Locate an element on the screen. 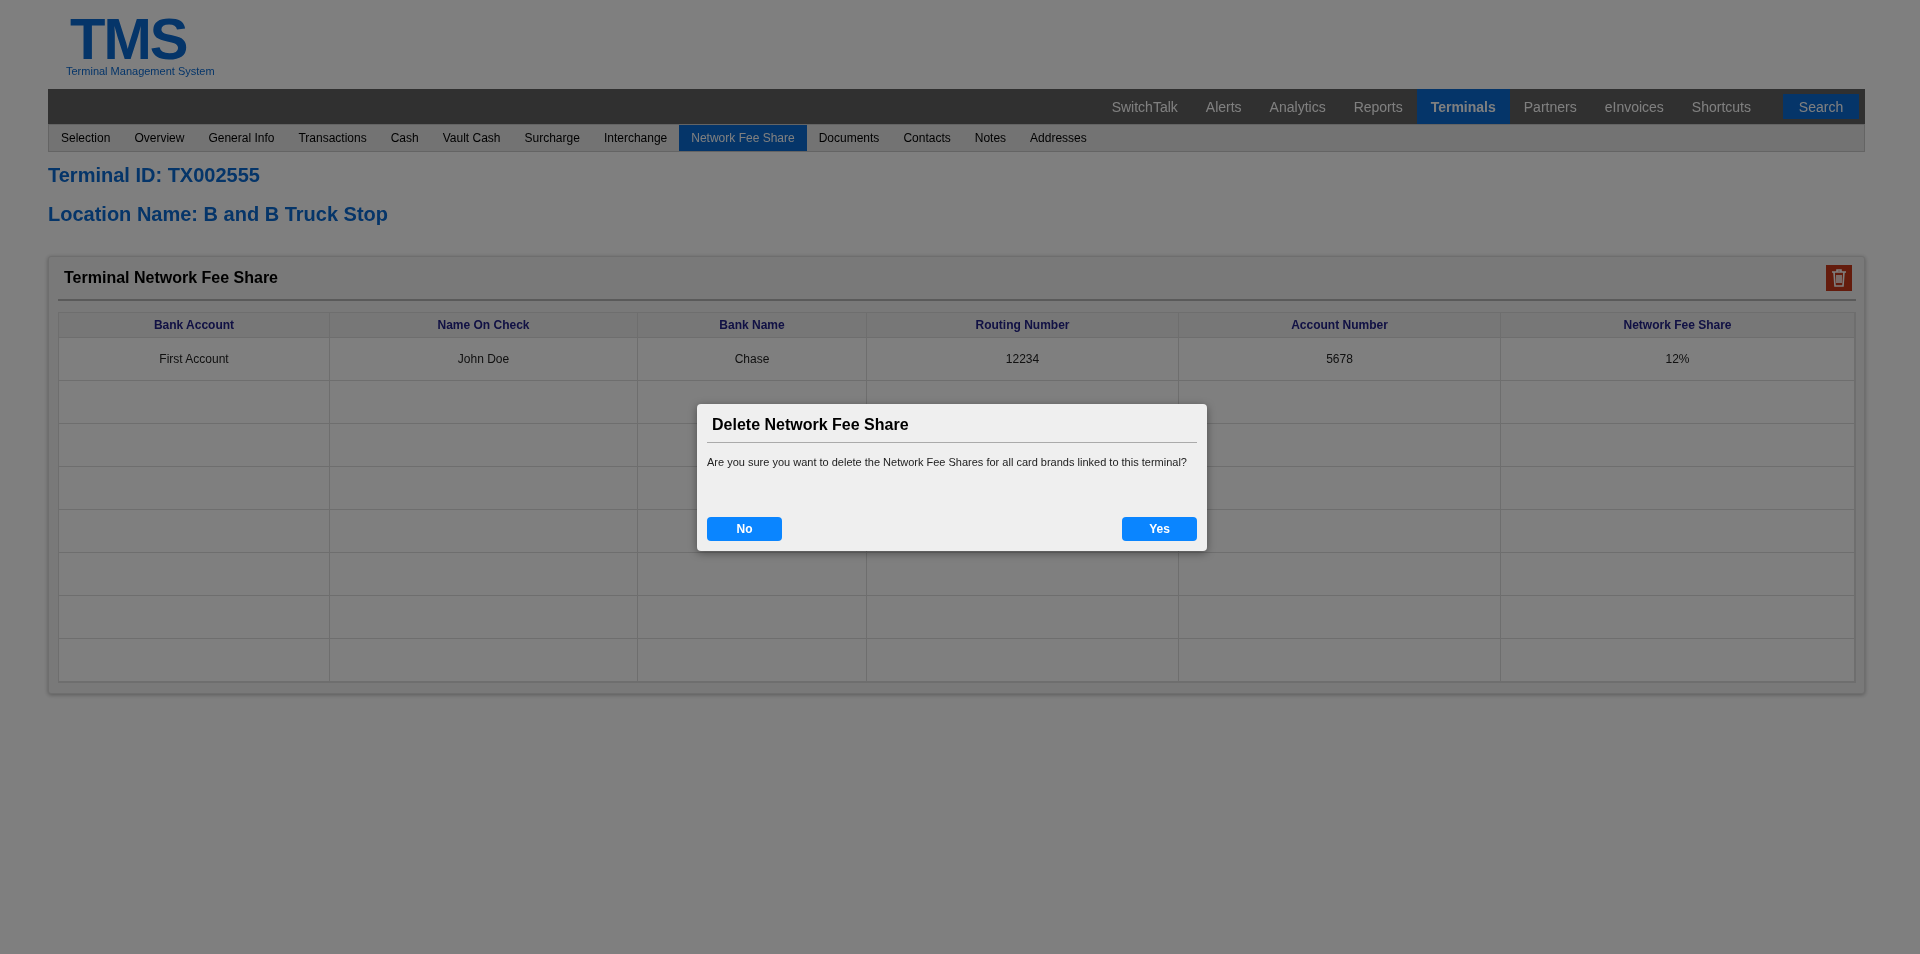 This screenshot has width=1920, height=954. main-nav-tab: Alerts is located at coordinates (1223, 106).